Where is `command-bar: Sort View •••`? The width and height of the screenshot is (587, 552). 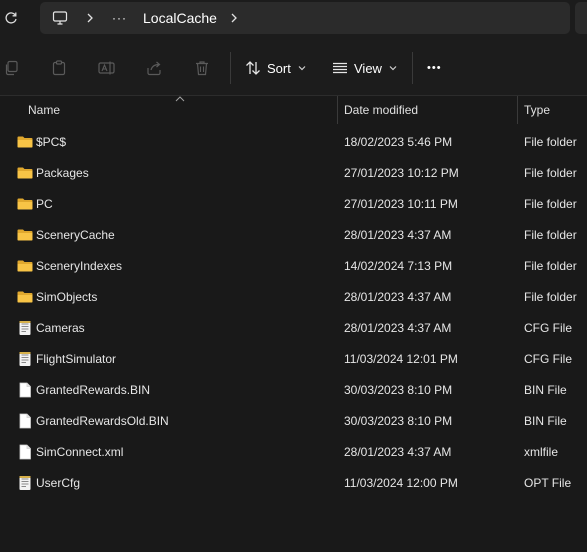
command-bar: Sort View ••• is located at coordinates (293, 68).